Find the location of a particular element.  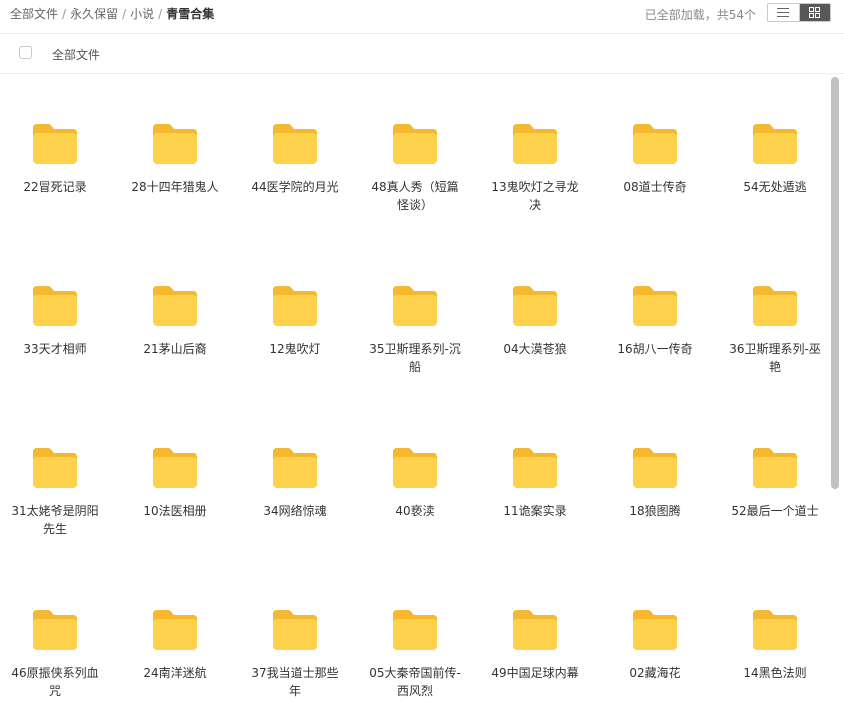

folder-item: 10法医相册 is located at coordinates (175, 506).